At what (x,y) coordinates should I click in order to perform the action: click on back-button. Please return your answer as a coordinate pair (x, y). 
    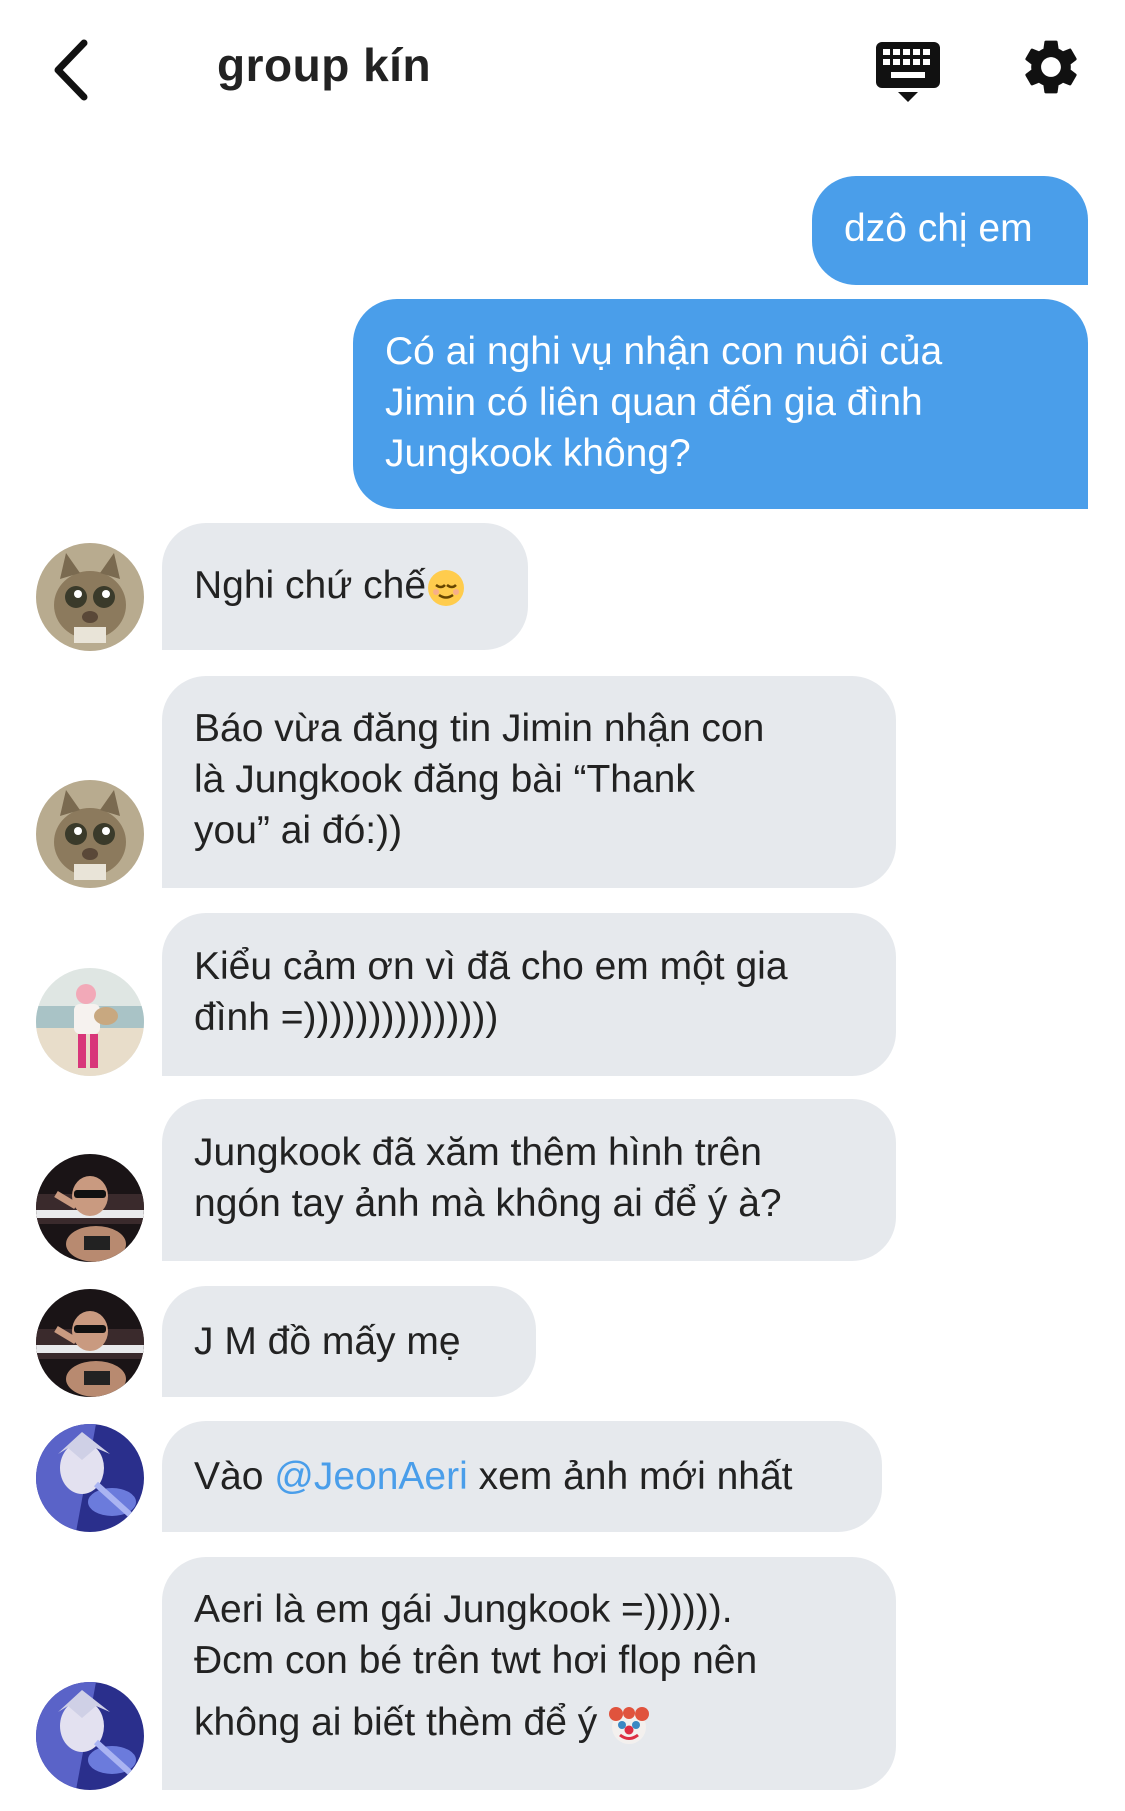
    Looking at the image, I should click on (70, 70).